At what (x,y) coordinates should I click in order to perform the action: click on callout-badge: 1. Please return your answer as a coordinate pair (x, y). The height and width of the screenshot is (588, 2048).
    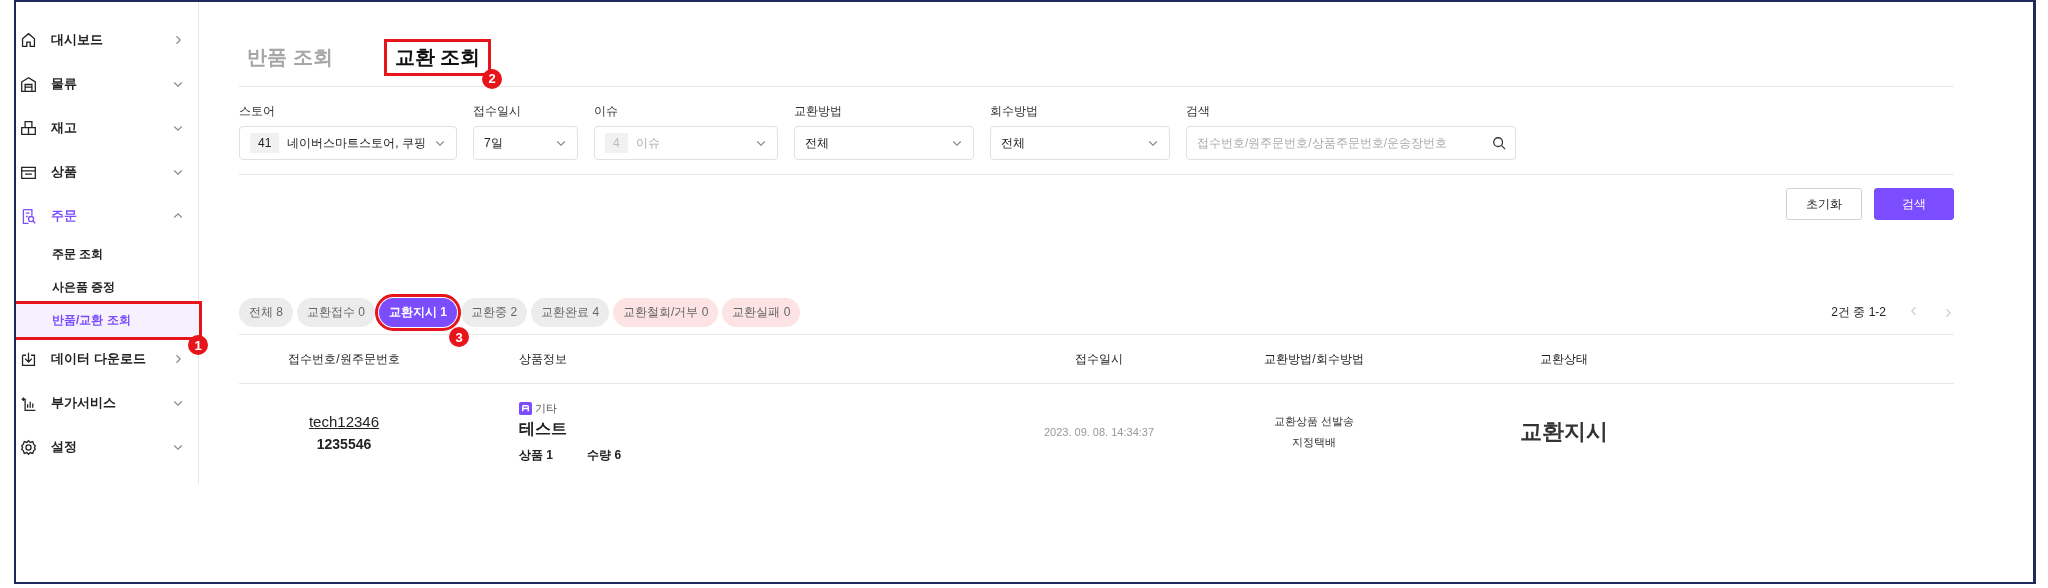
    Looking at the image, I should click on (198, 345).